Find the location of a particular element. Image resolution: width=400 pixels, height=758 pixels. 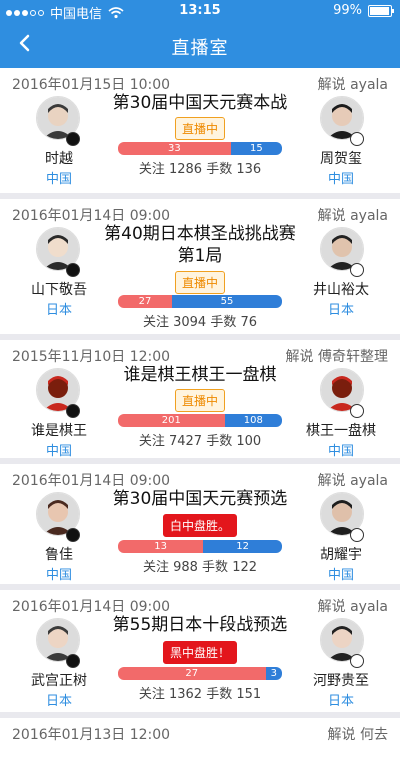

black-player-name: 鲁佳 is located at coordinates (59, 555).